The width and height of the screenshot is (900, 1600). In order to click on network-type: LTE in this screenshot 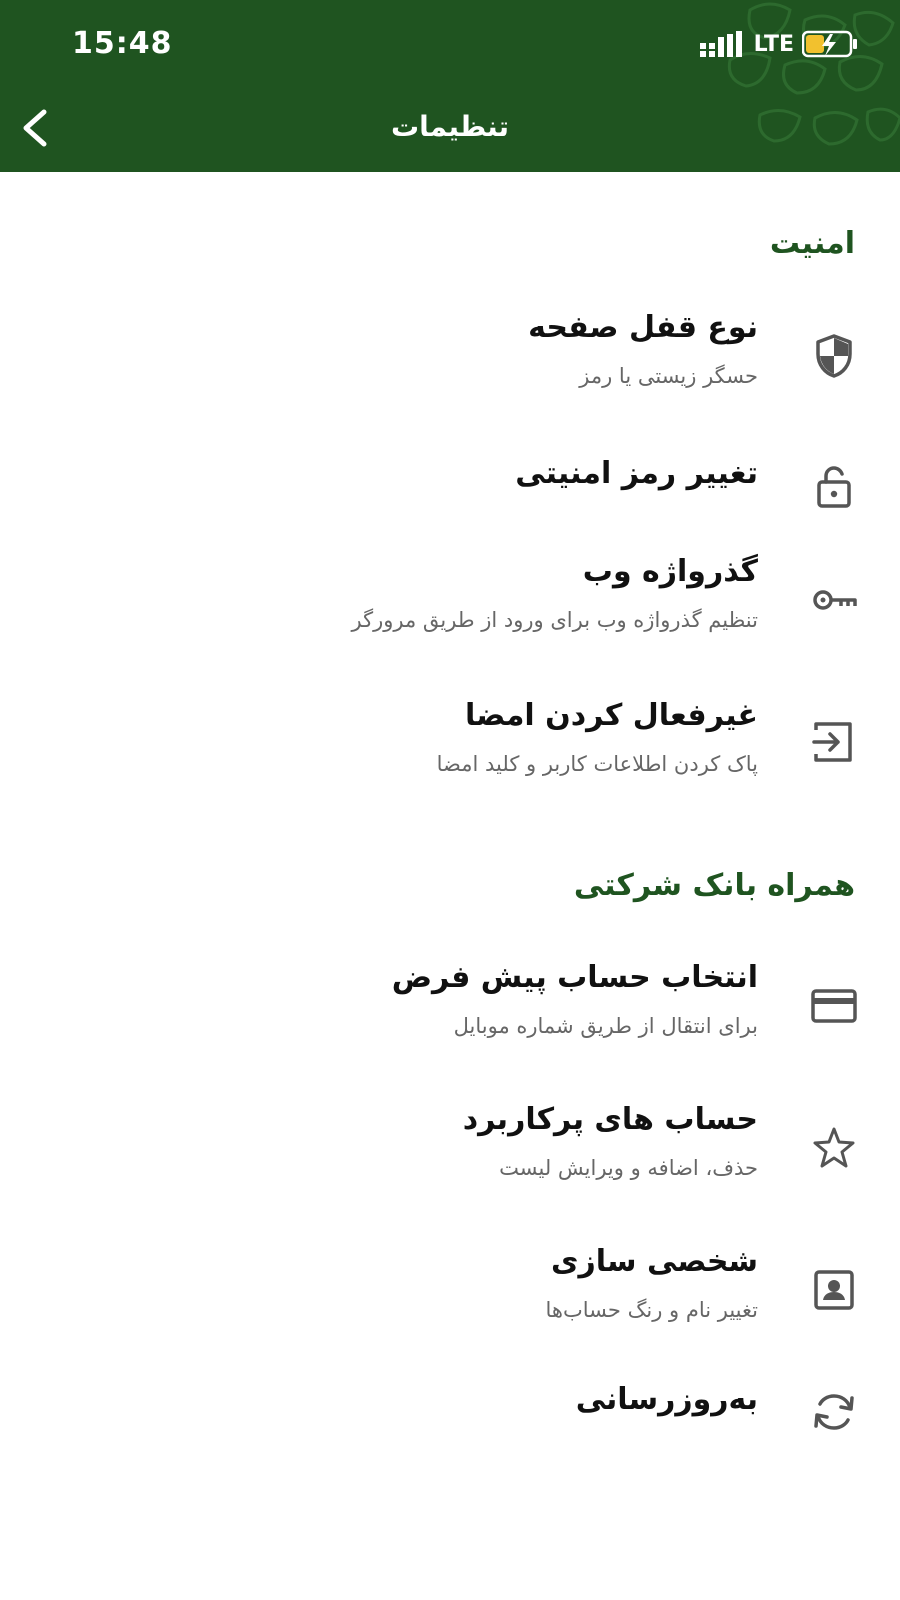, I will do `click(773, 44)`.